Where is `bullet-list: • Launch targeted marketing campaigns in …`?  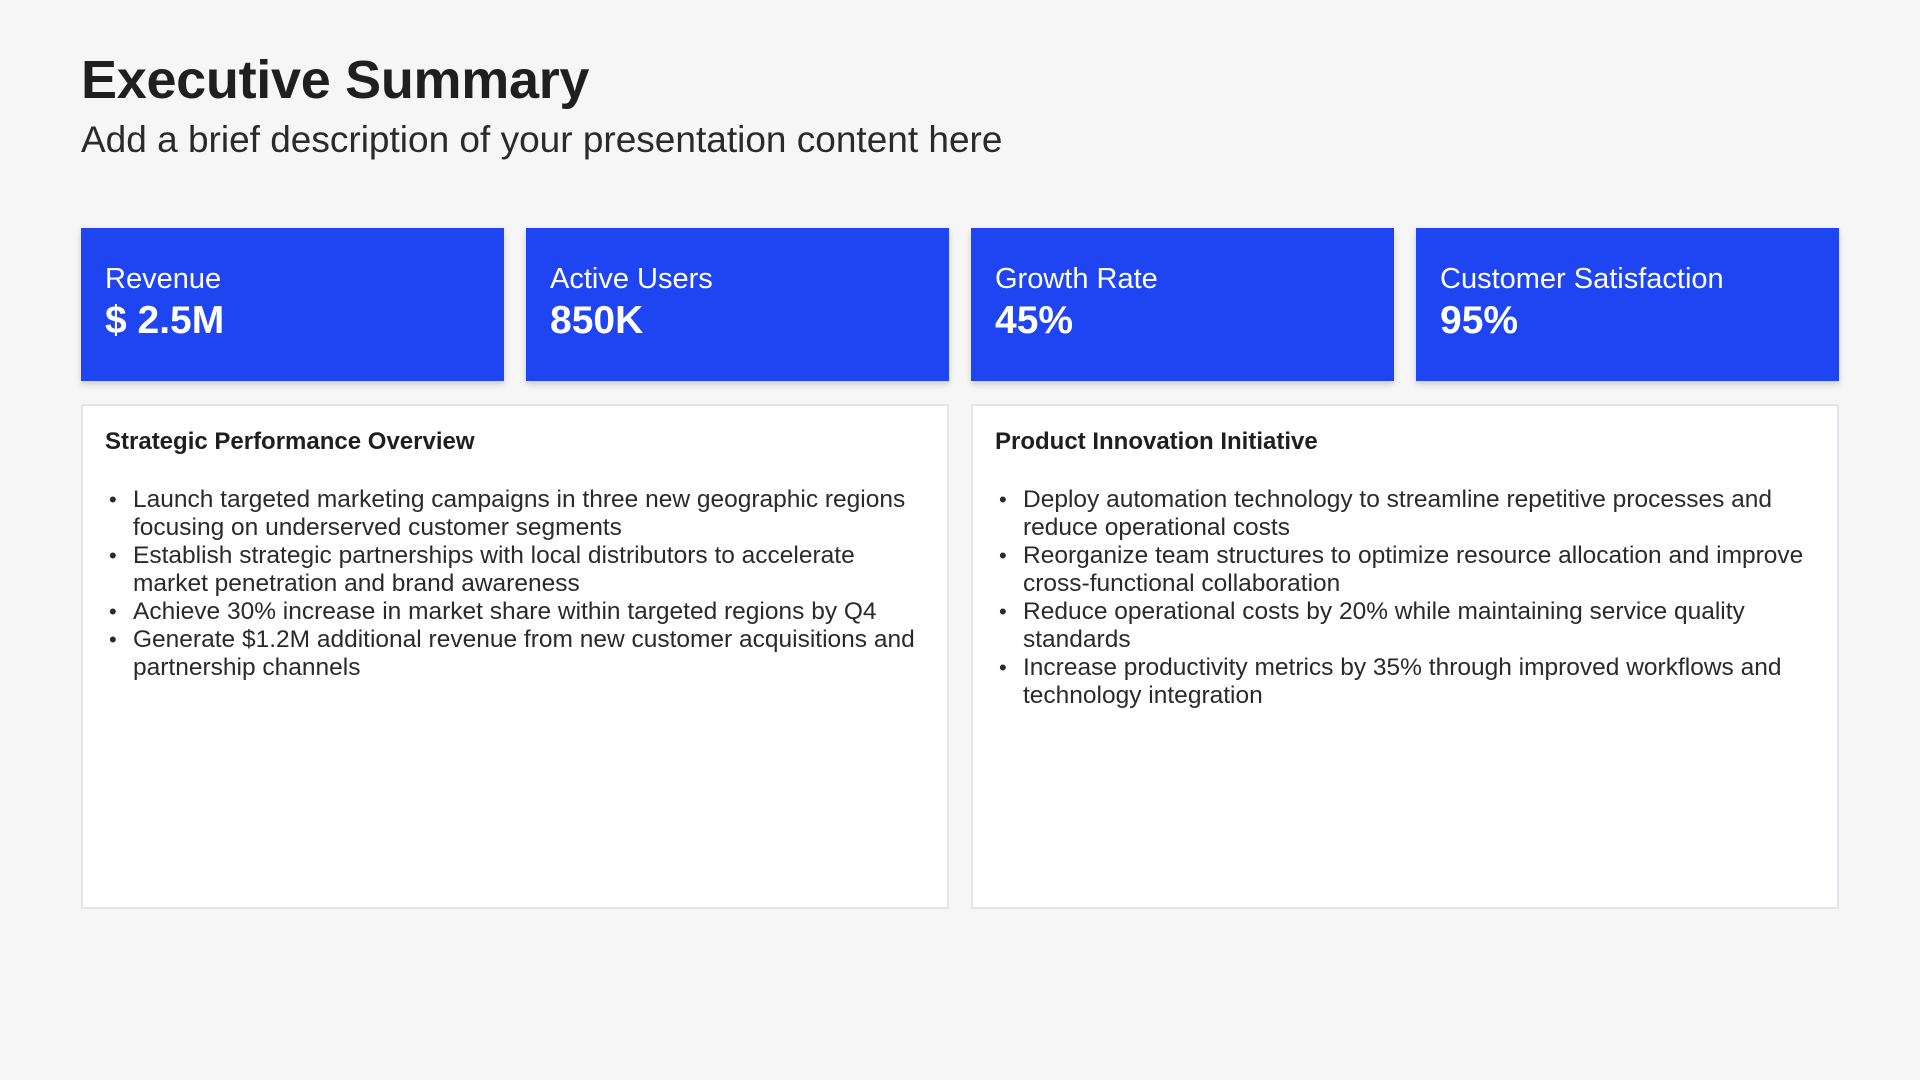 bullet-list: • Launch targeted marketing campaigns in … is located at coordinates (515, 584).